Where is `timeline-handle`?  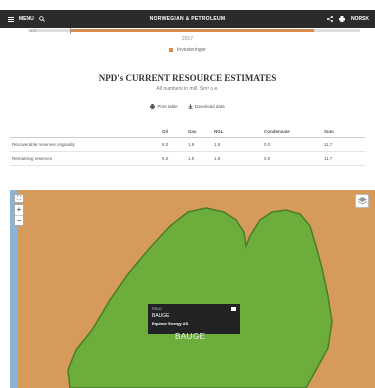 timeline-handle is located at coordinates (70, 31).